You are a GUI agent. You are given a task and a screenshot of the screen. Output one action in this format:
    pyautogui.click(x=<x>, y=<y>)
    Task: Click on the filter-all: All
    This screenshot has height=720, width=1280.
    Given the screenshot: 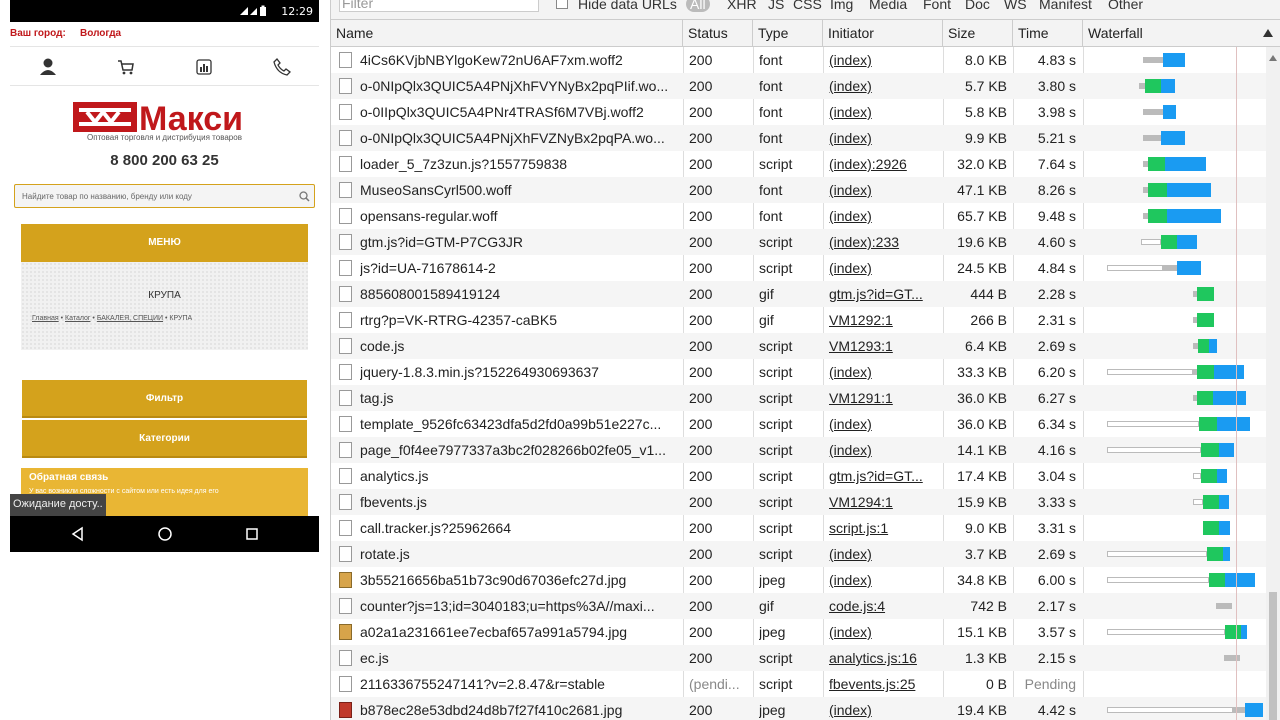 What is the action you would take?
    pyautogui.click(x=698, y=6)
    